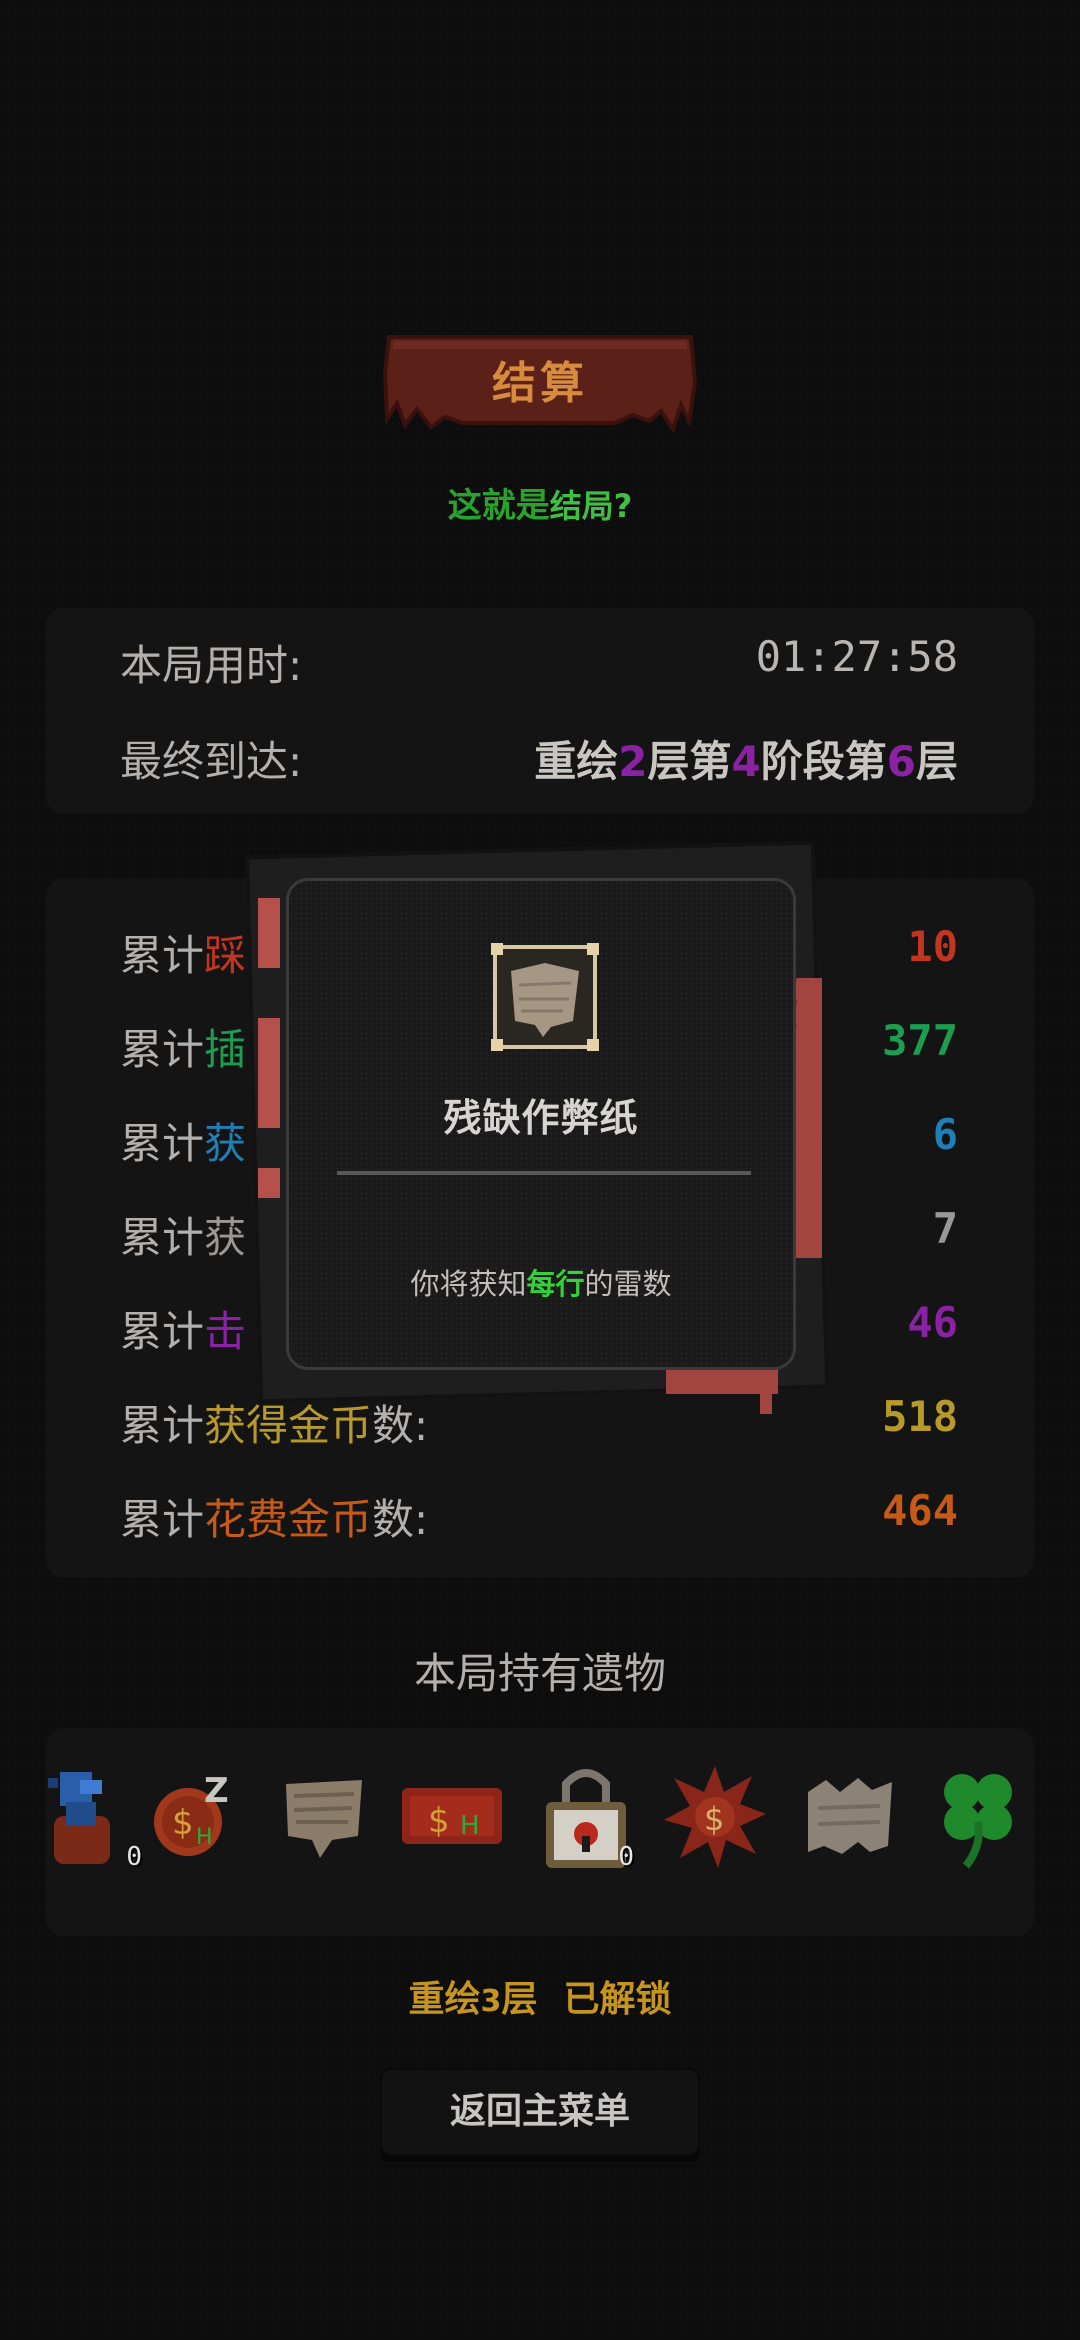  Describe the element at coordinates (945, 1134) in the screenshot. I see `stat-value: 6` at that location.